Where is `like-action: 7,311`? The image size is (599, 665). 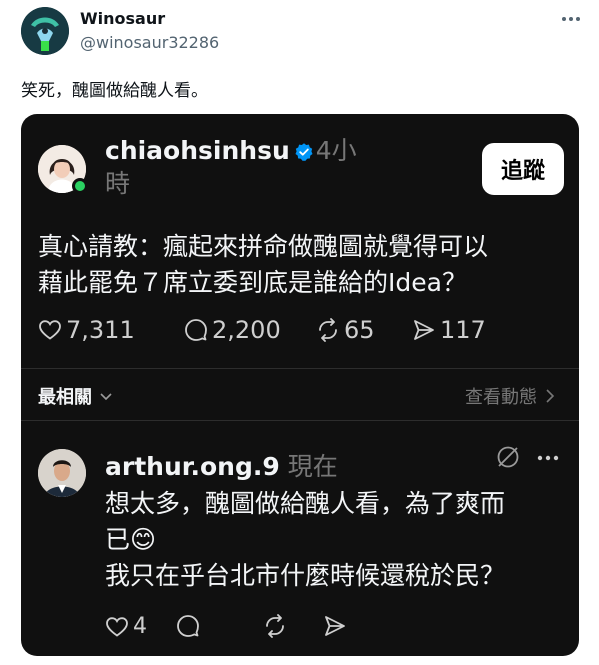 like-action: 7,311 is located at coordinates (86, 330).